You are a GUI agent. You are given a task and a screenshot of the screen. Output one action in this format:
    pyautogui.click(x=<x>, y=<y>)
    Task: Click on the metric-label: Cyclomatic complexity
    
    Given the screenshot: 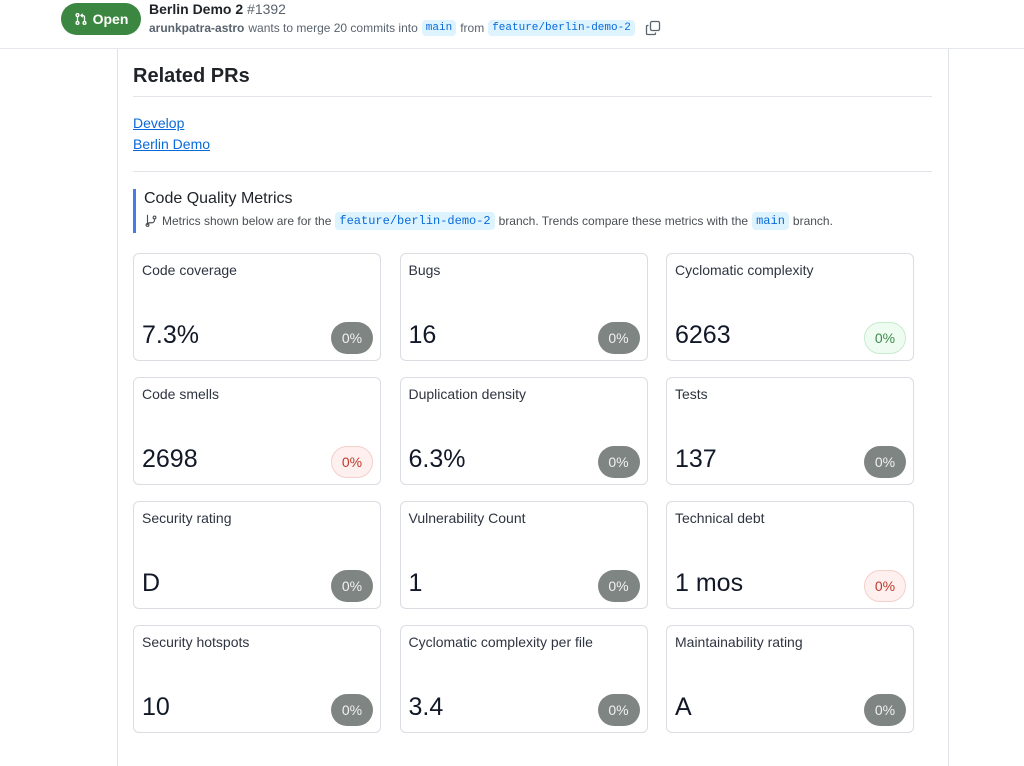 What is the action you would take?
    pyautogui.click(x=744, y=270)
    